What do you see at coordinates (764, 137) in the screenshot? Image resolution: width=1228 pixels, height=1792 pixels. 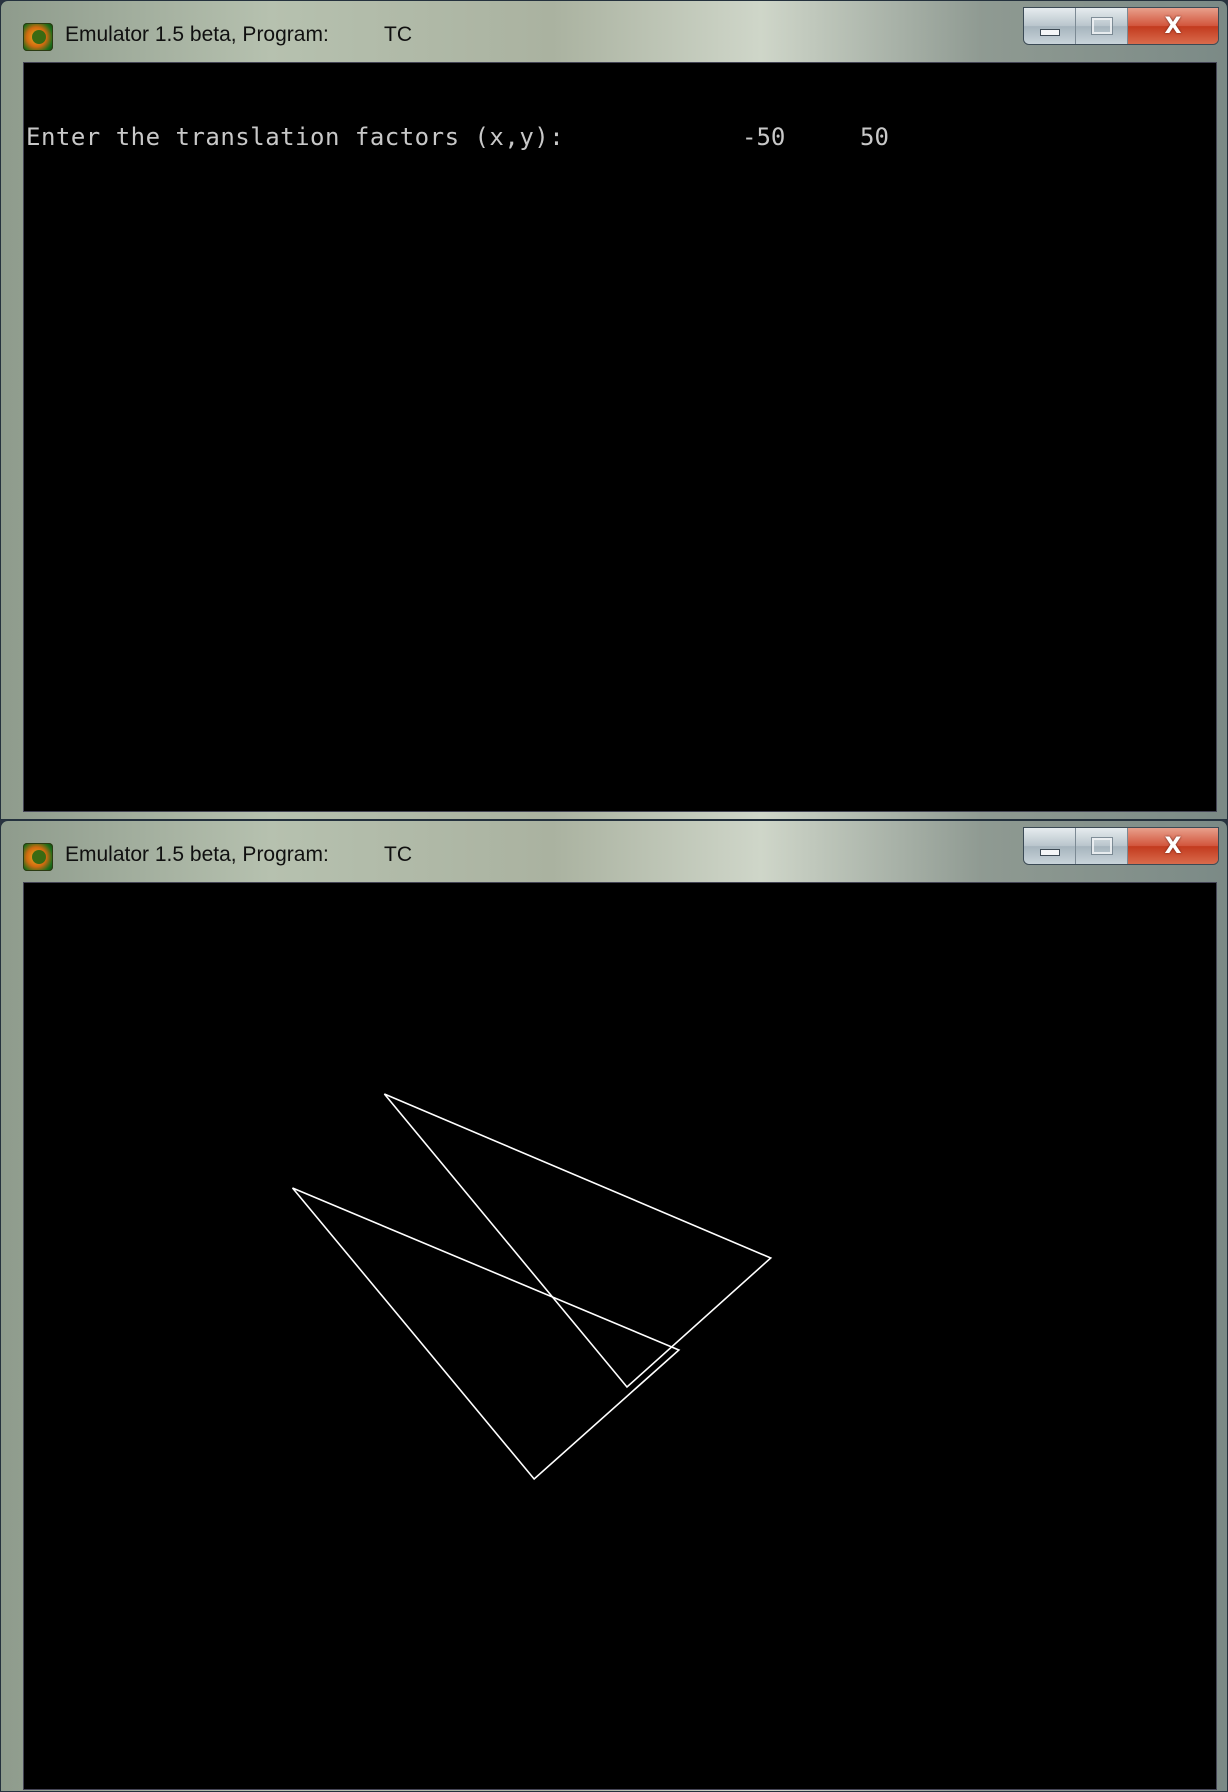 I see `translation-x-value: -50` at bounding box center [764, 137].